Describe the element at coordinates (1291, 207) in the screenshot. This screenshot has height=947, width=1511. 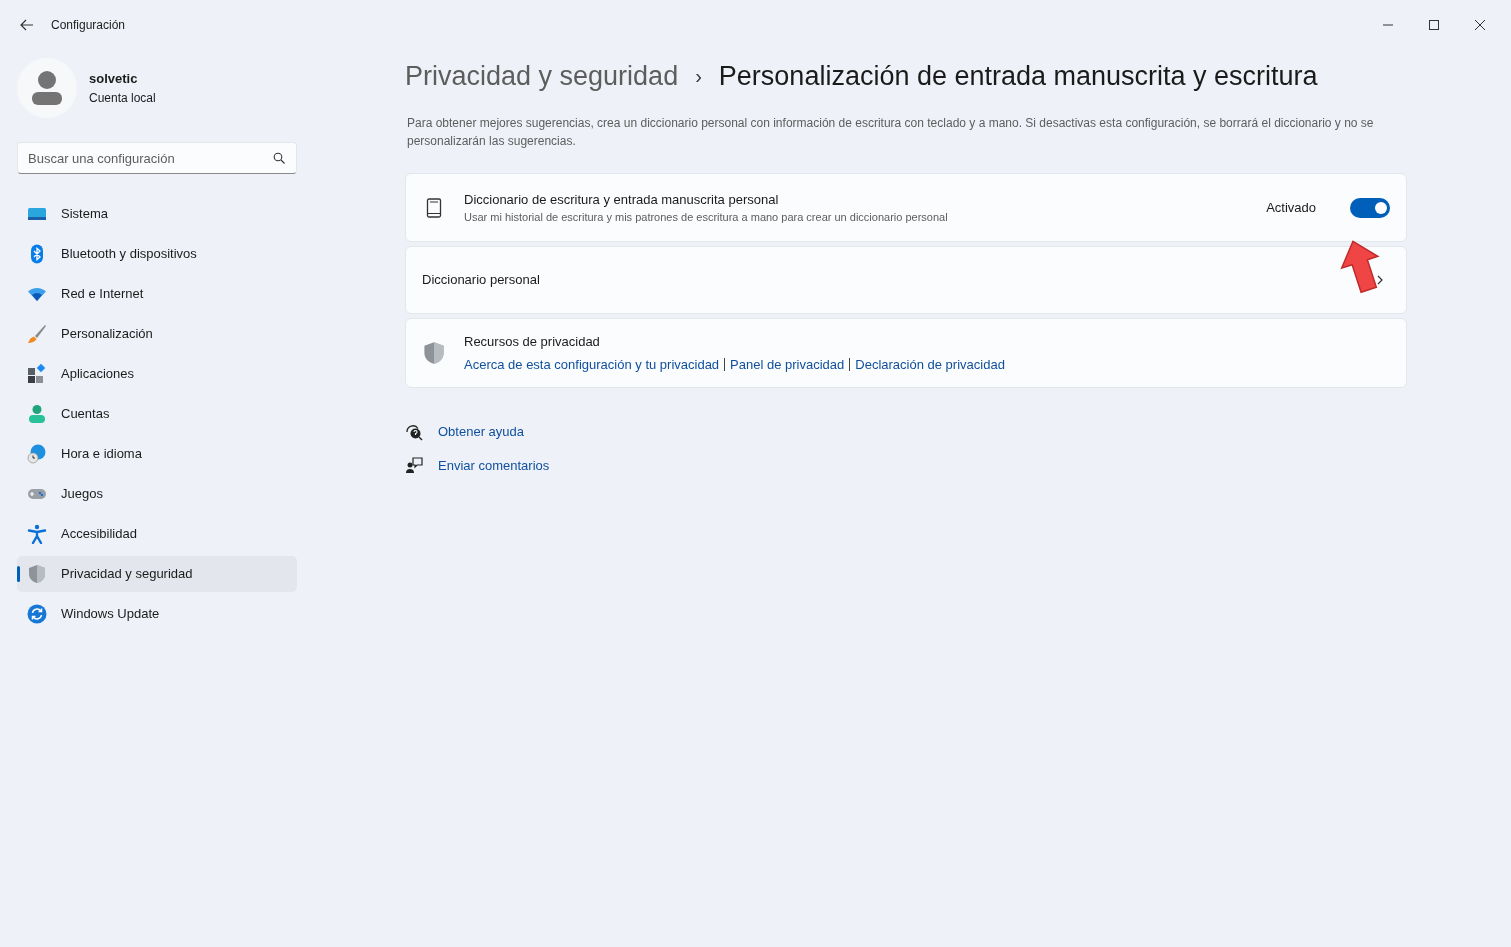
I see `toggle-state-label: Activado` at that location.